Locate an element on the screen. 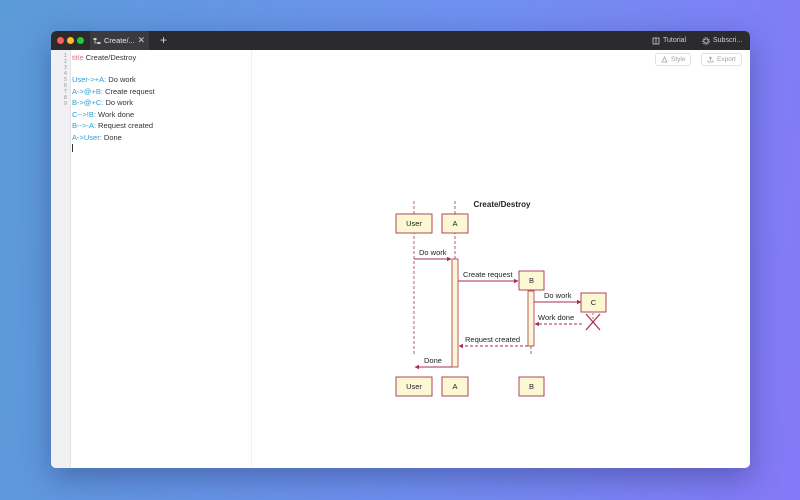 Image resolution: width=800 pixels, height=500 pixels. code-token: B->@+C: is located at coordinates (88, 102).